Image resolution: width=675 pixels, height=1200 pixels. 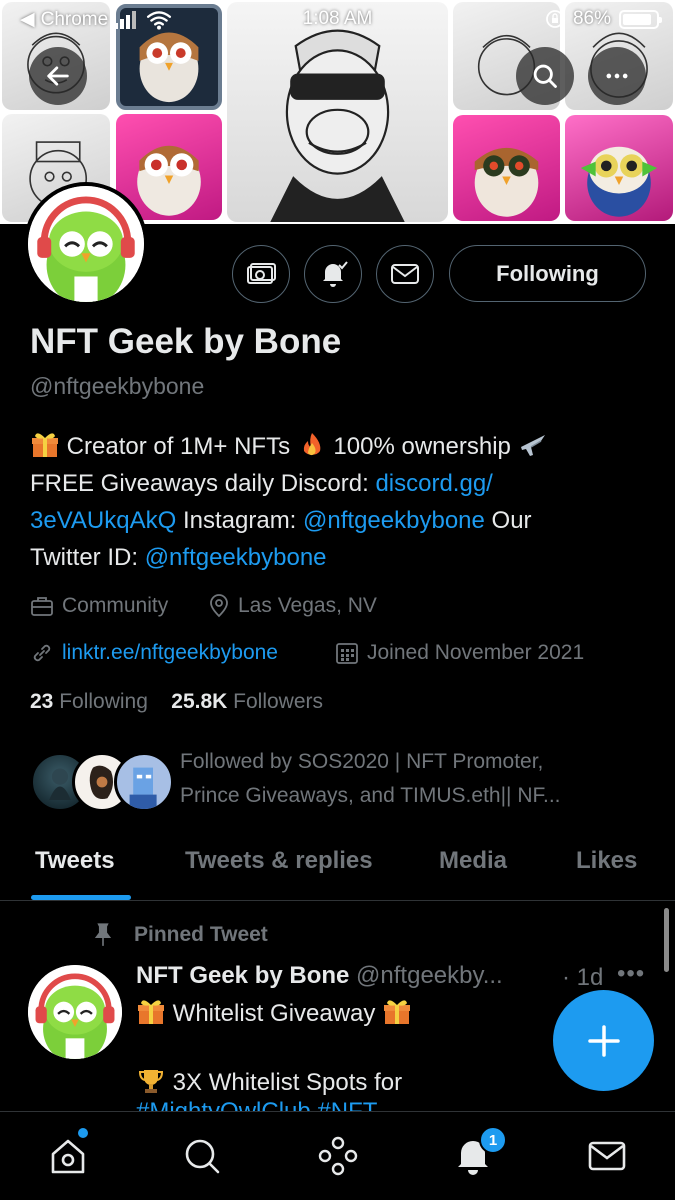 I want to click on bio-line1-part2: 100% ownership, so click(x=422, y=446).